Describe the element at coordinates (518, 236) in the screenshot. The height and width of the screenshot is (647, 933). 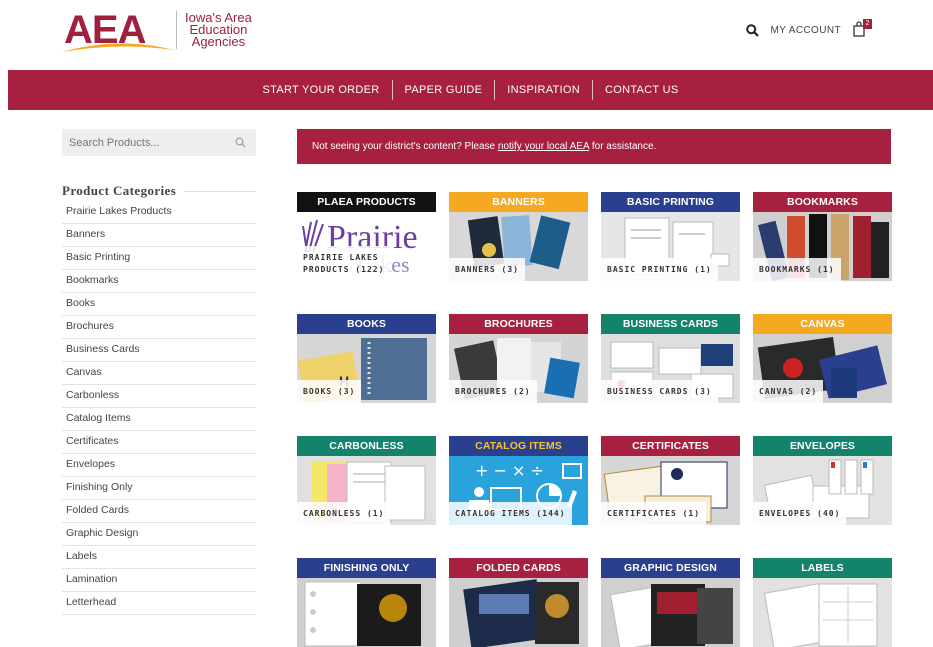
I see `category-tile: BANNERS BANNERS (3)` at that location.